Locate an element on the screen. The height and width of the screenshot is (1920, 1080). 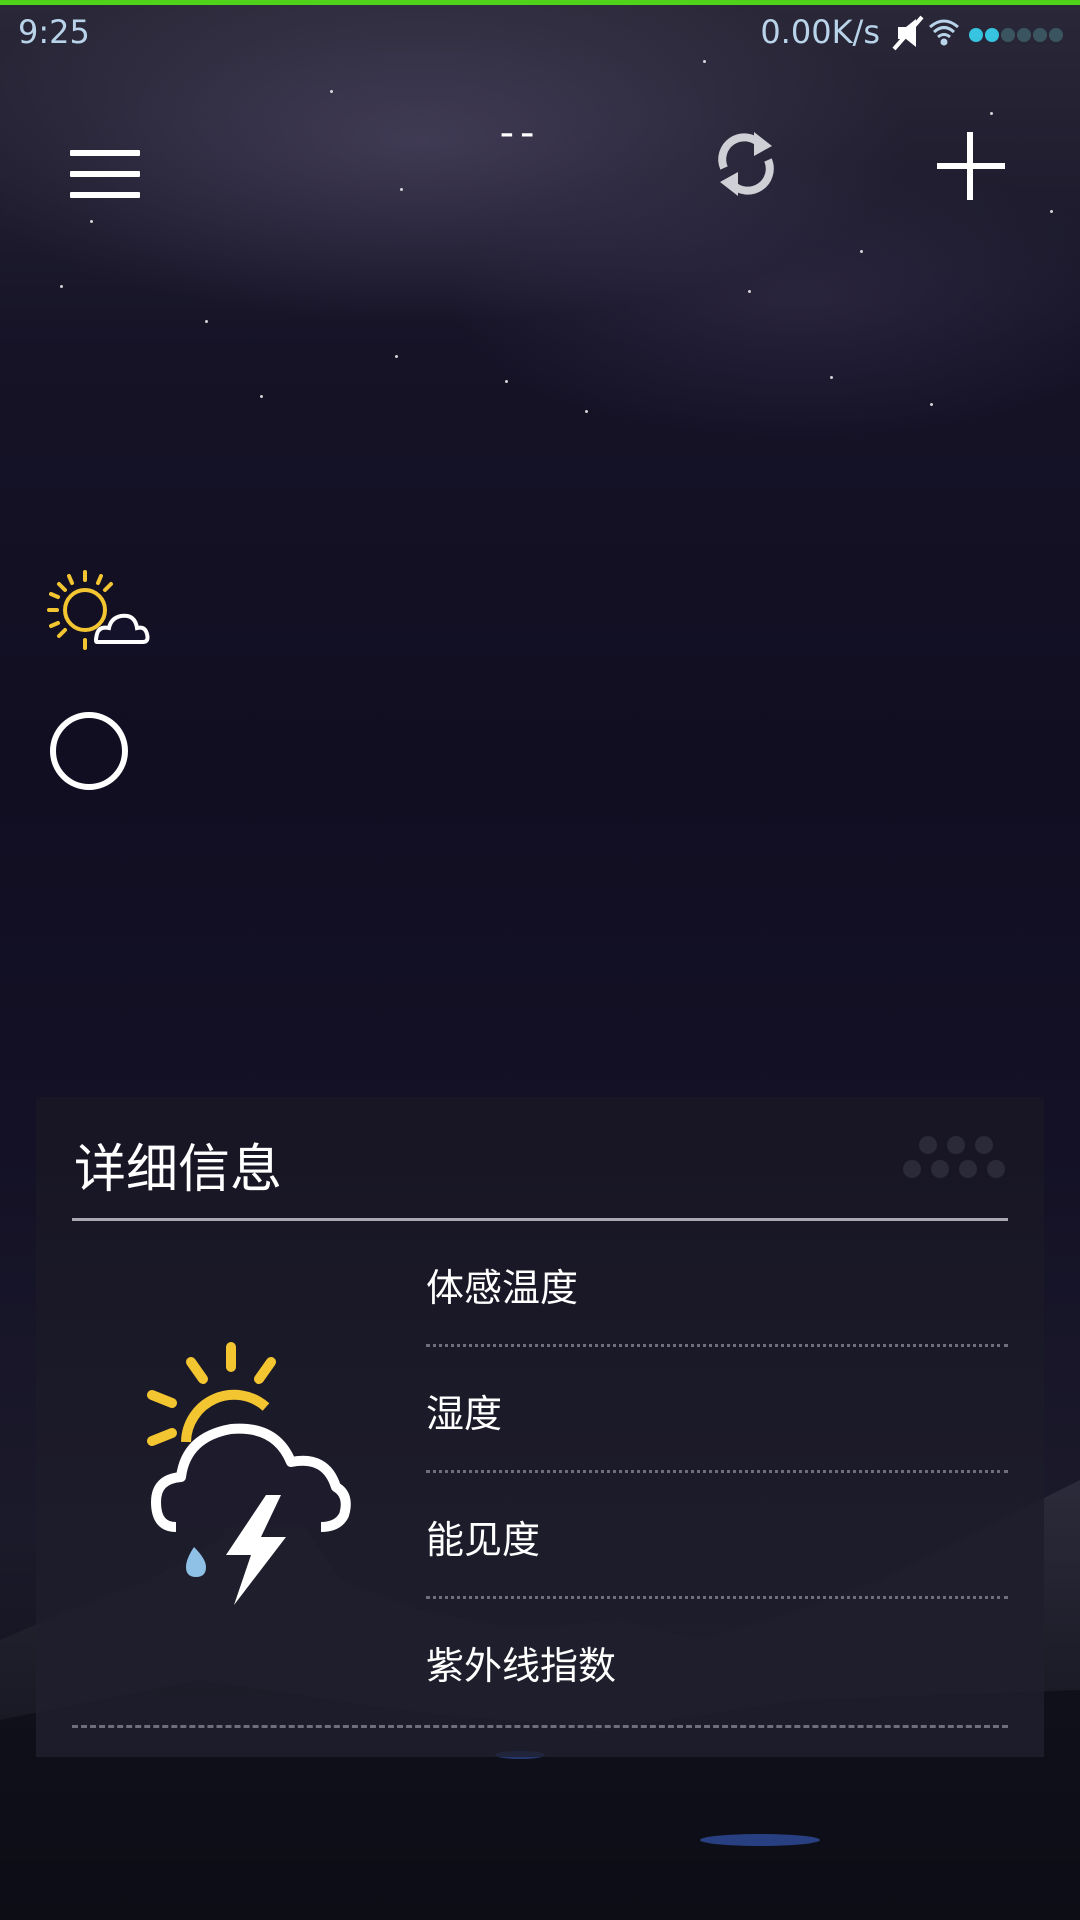
status-bar: 9:25 0.00K/s is located at coordinates (540, 33).